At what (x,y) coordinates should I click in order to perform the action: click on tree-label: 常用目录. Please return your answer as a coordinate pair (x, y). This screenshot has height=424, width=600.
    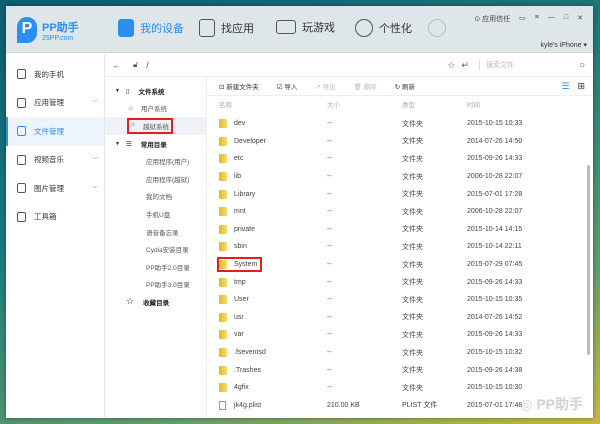
    Looking at the image, I should click on (153, 145).